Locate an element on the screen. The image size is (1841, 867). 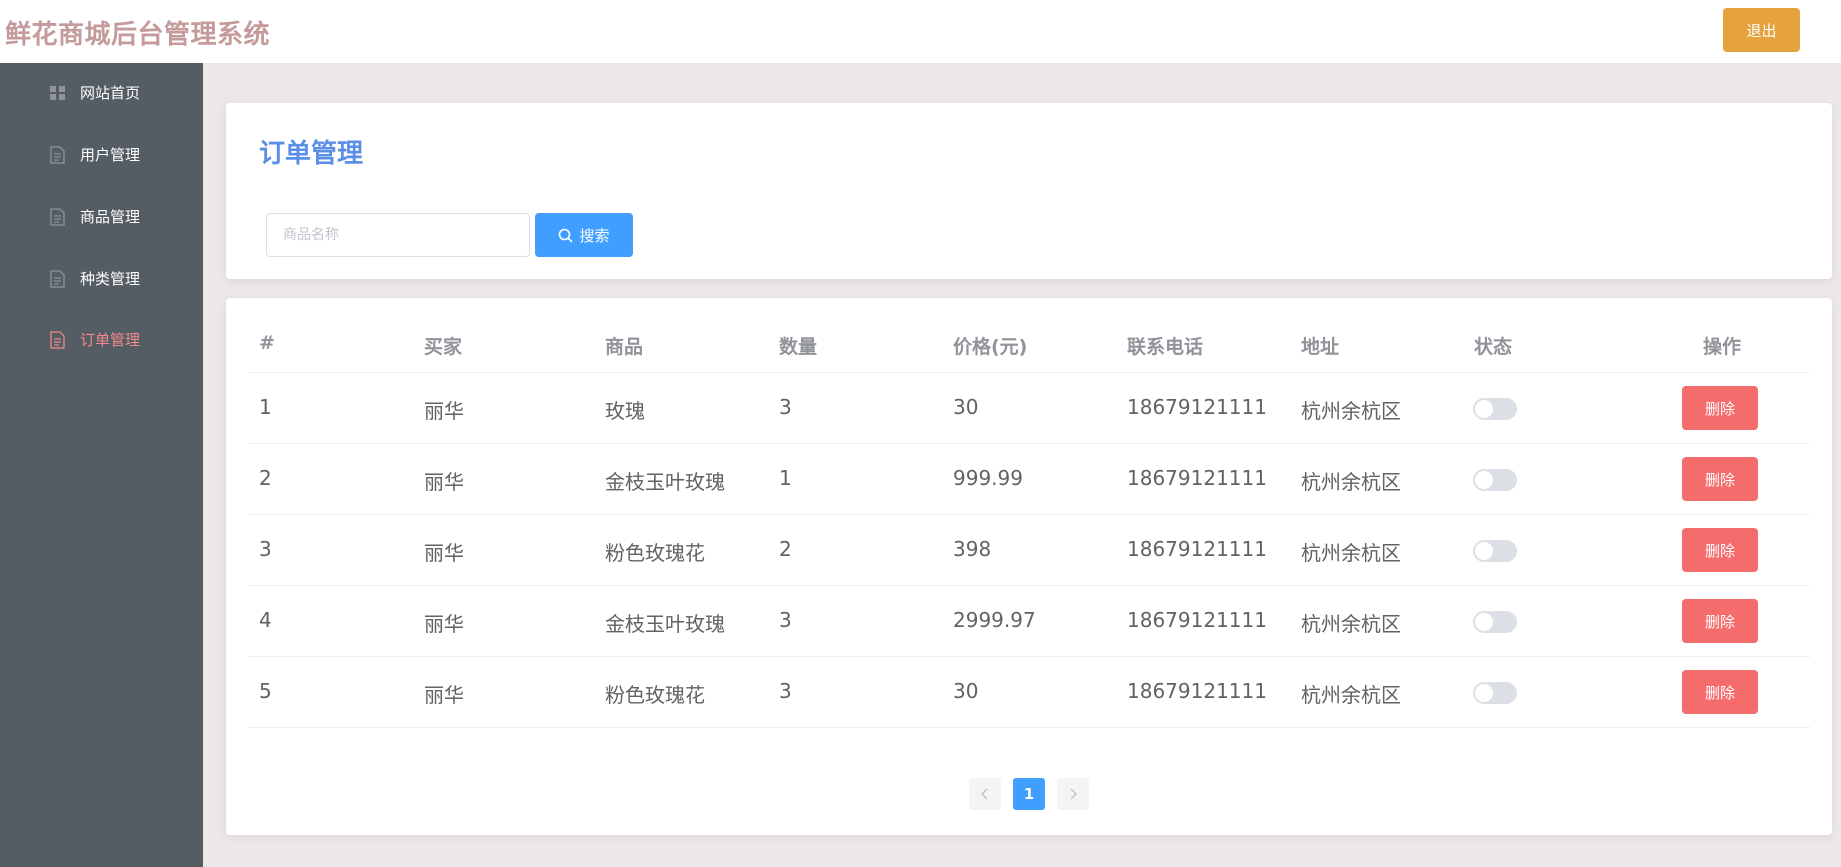
chevron-right-icon is located at coordinates (1074, 794).